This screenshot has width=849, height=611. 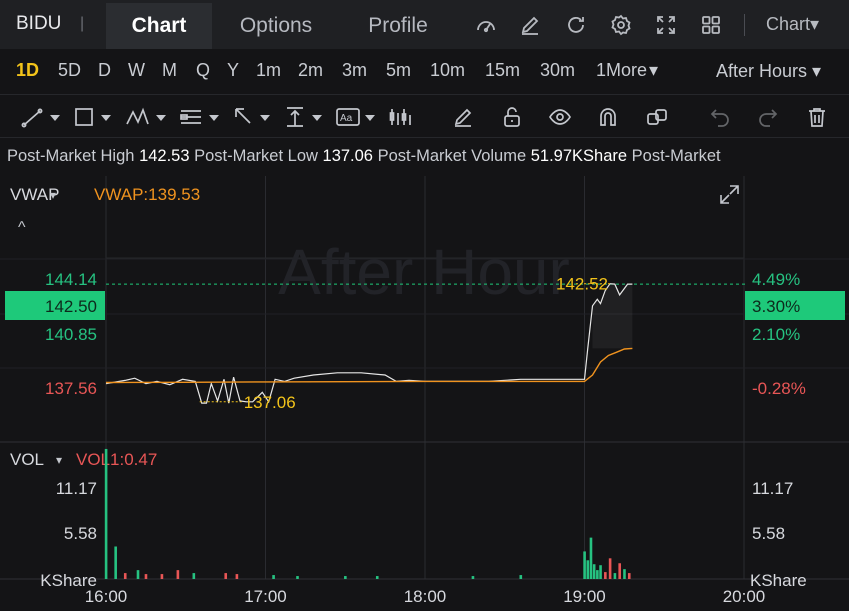 I want to click on time-tick-label: 18:00, so click(x=425, y=596).